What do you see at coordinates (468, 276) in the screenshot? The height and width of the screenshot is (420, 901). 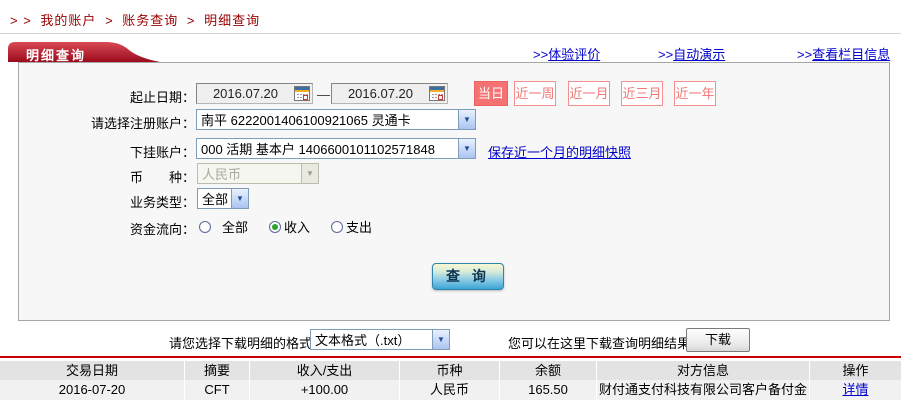 I see `query-button: 查 询` at bounding box center [468, 276].